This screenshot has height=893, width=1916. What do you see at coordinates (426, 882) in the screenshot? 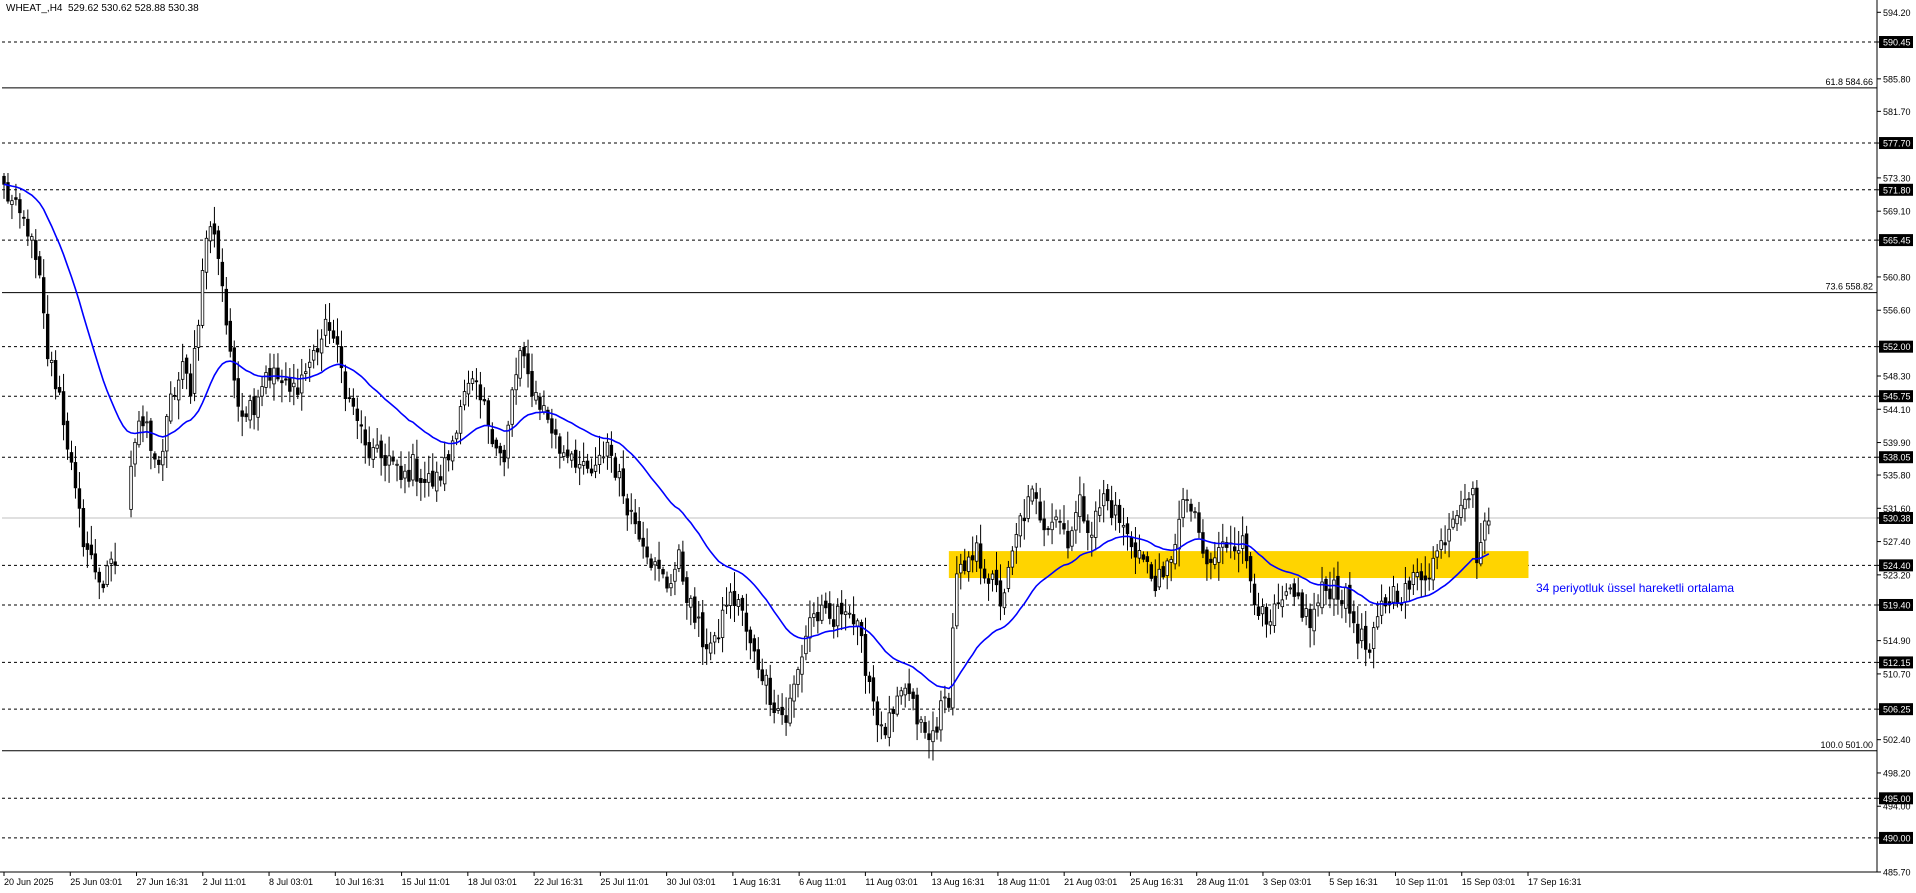
I see `x-tick-label: 15 Jul 11:01` at bounding box center [426, 882].